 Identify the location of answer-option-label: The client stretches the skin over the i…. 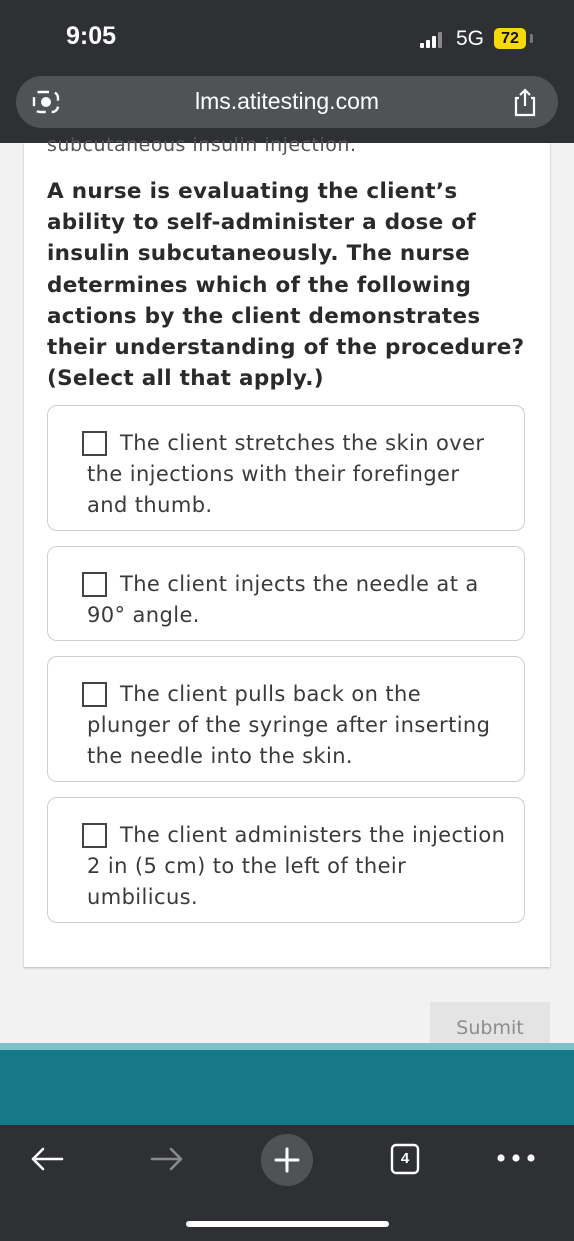
(286, 474).